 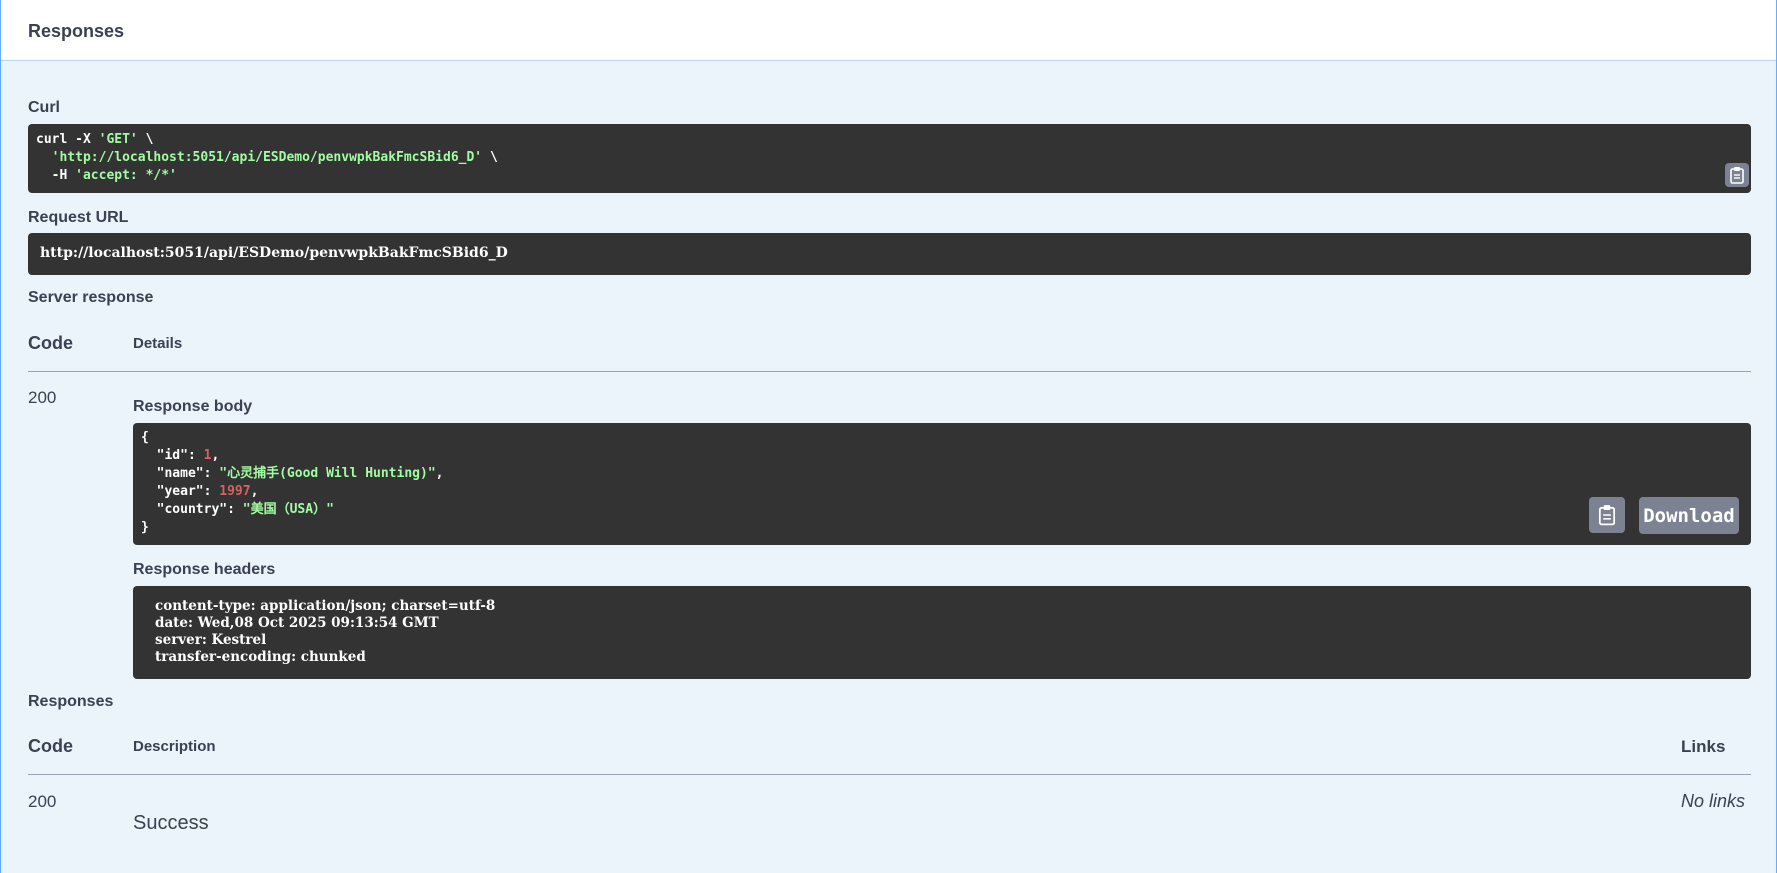 What do you see at coordinates (126, 175) in the screenshot?
I see `curl-header-value: 'accept: */*'` at bounding box center [126, 175].